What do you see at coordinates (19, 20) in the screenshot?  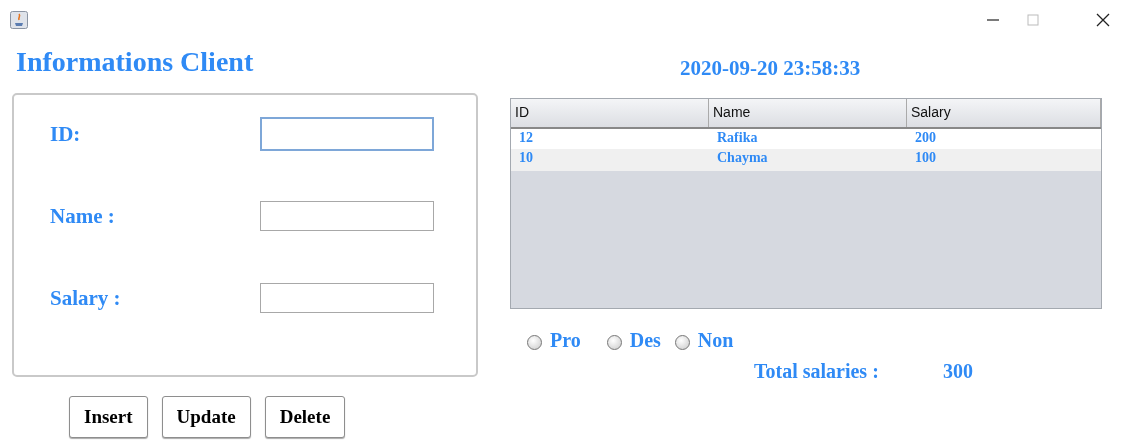 I see `app-icon` at bounding box center [19, 20].